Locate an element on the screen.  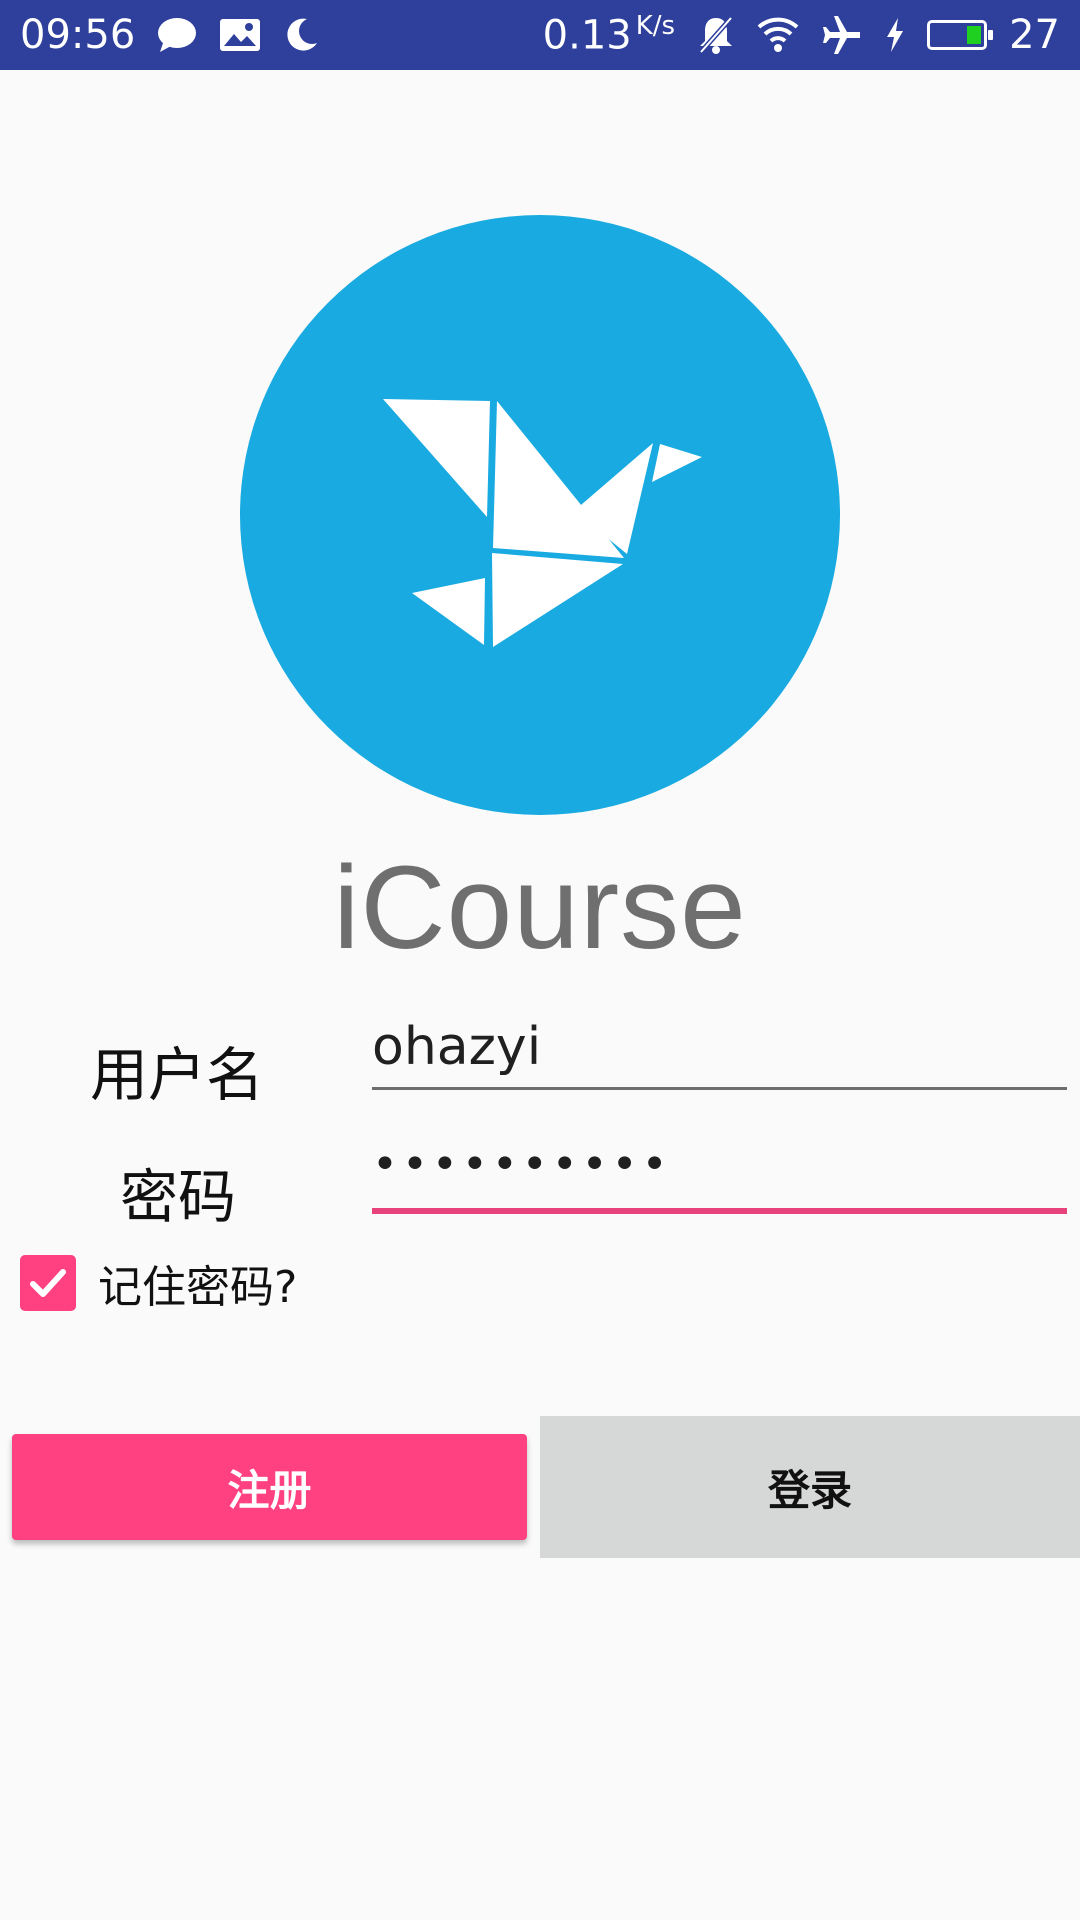
login-button: 登录 is located at coordinates (810, 1487).